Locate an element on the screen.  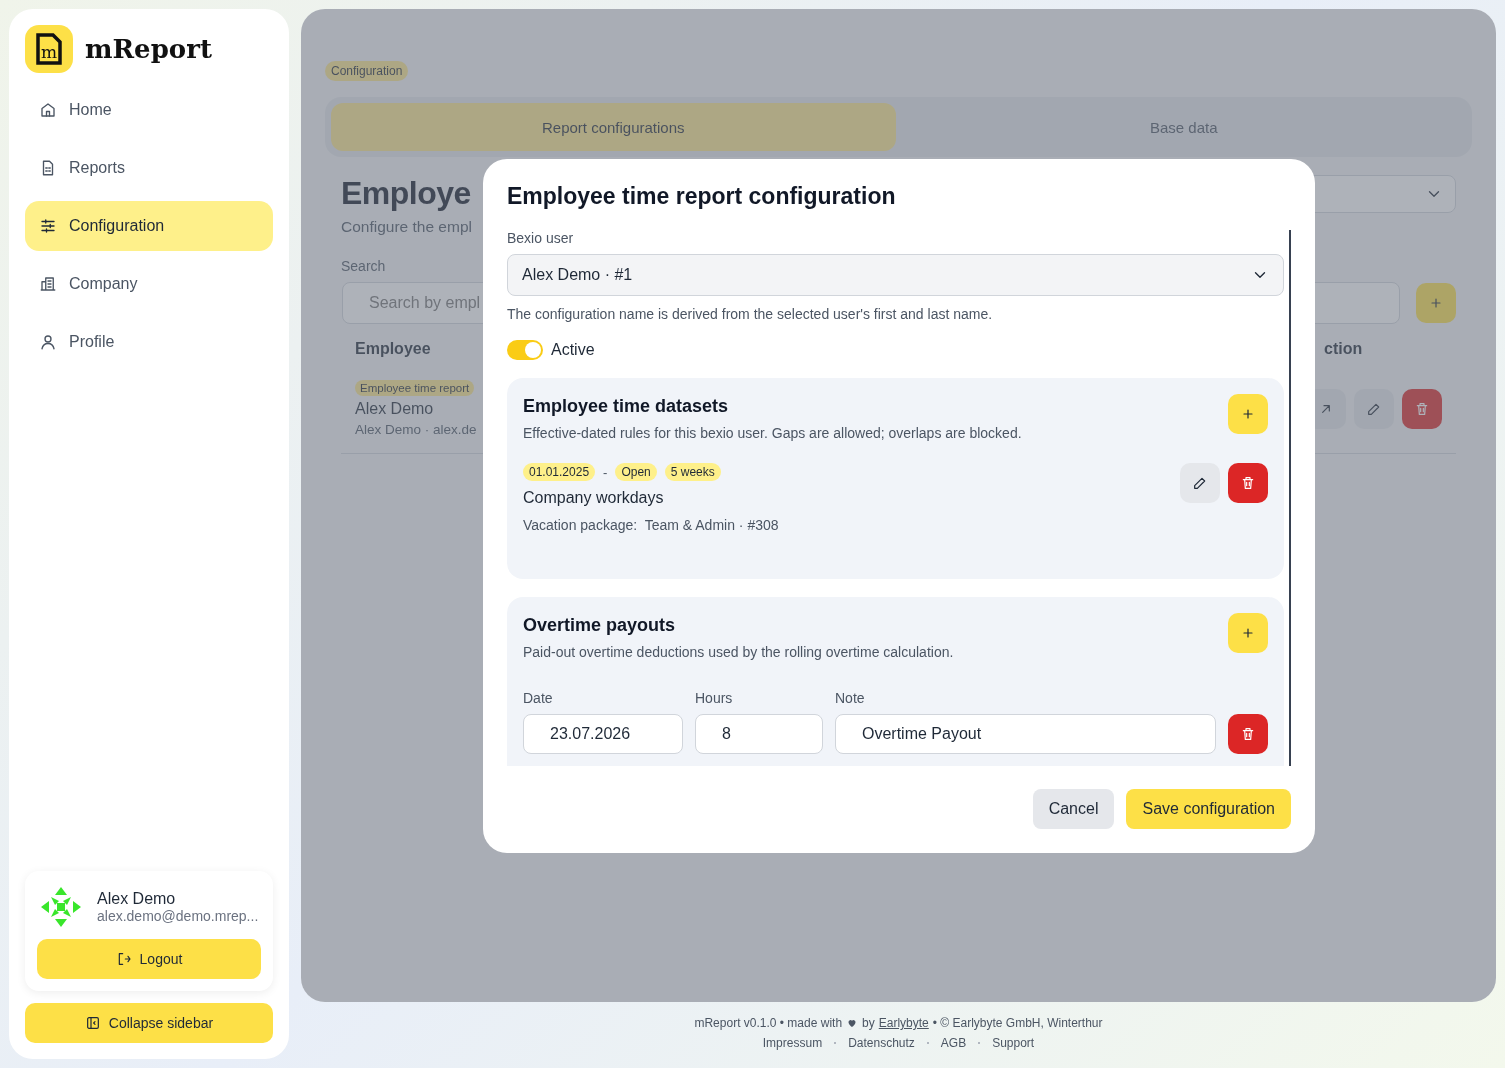
user-name: Alex Demo is located at coordinates (137, 899).